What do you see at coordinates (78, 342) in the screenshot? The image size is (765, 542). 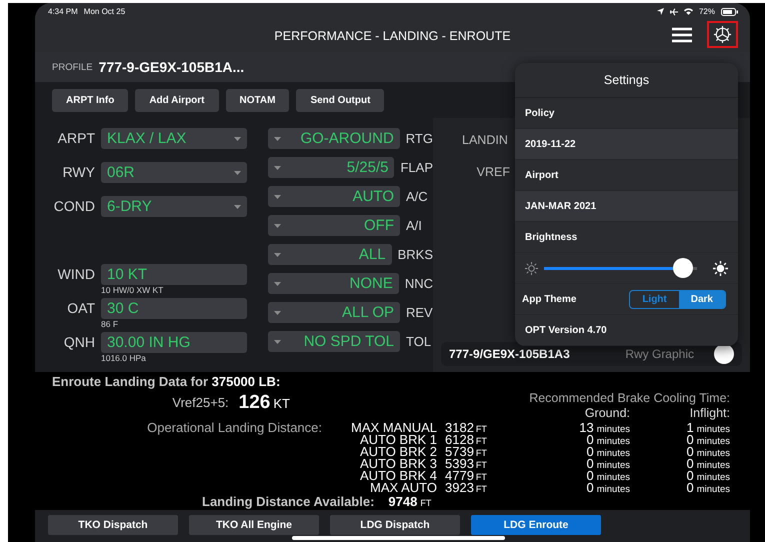 I see `input-label: QNH` at bounding box center [78, 342].